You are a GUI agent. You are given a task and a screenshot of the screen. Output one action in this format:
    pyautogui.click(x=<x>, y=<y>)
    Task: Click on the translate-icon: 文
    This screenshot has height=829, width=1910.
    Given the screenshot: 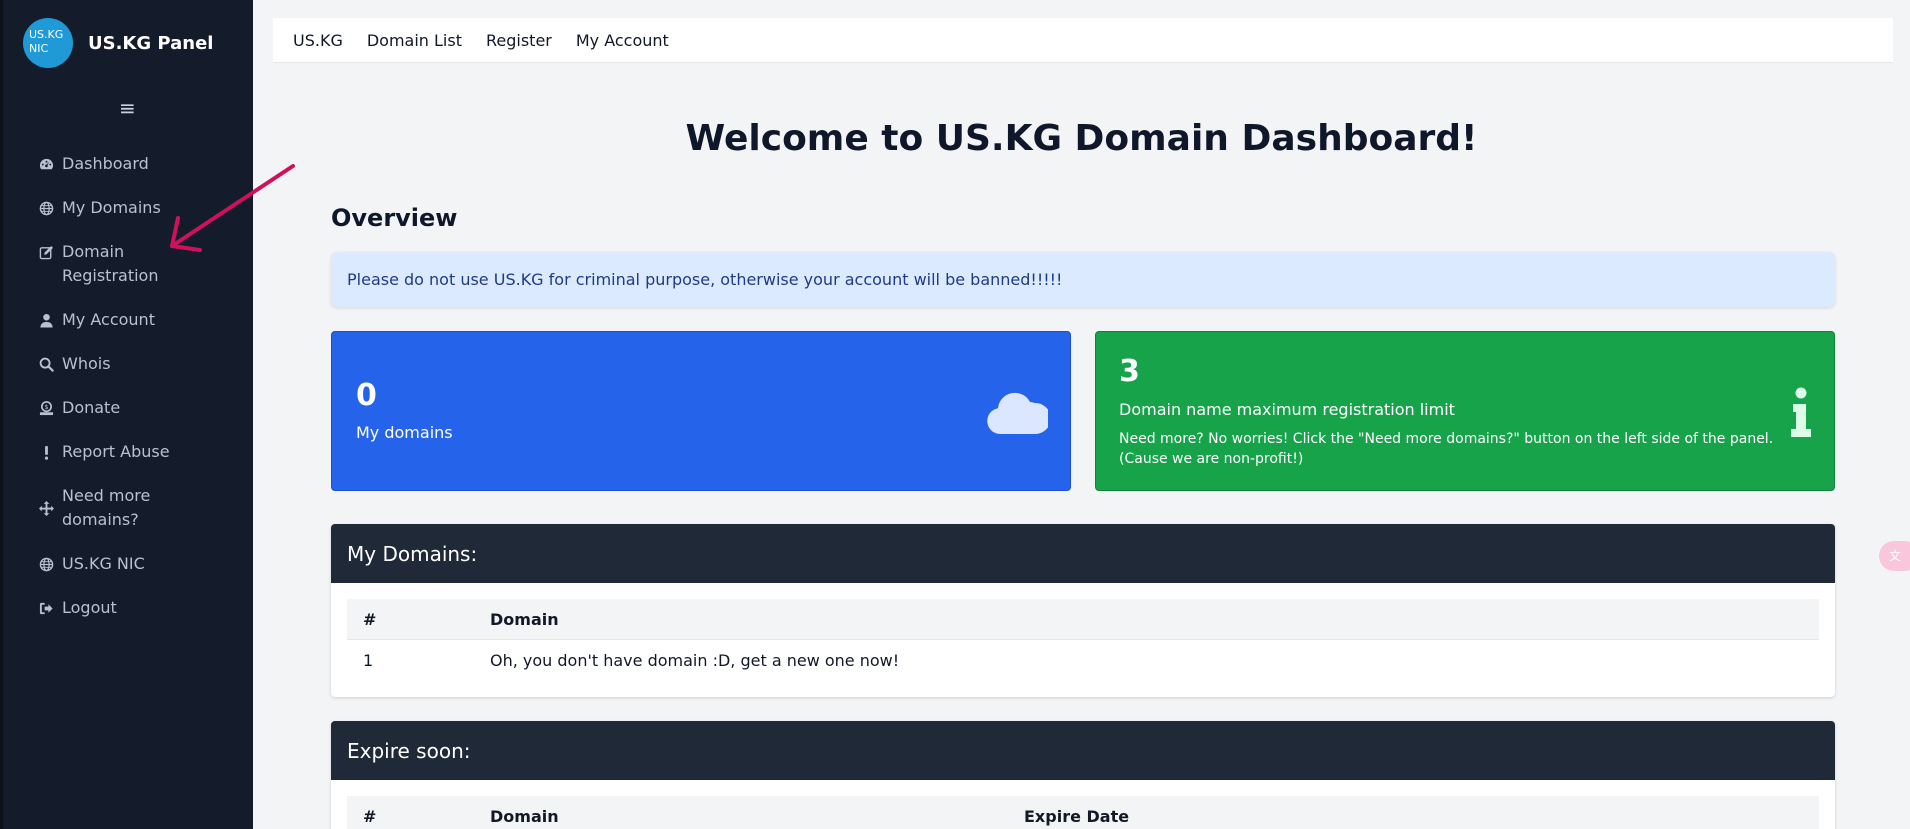 What is the action you would take?
    pyautogui.click(x=1894, y=556)
    